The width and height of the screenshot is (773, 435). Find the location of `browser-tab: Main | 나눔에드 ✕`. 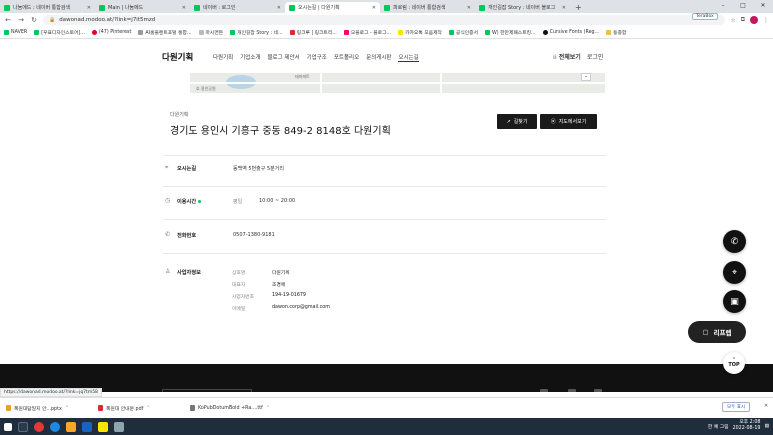

browser-tab: Main | 나눔에드 ✕ is located at coordinates (142, 7).